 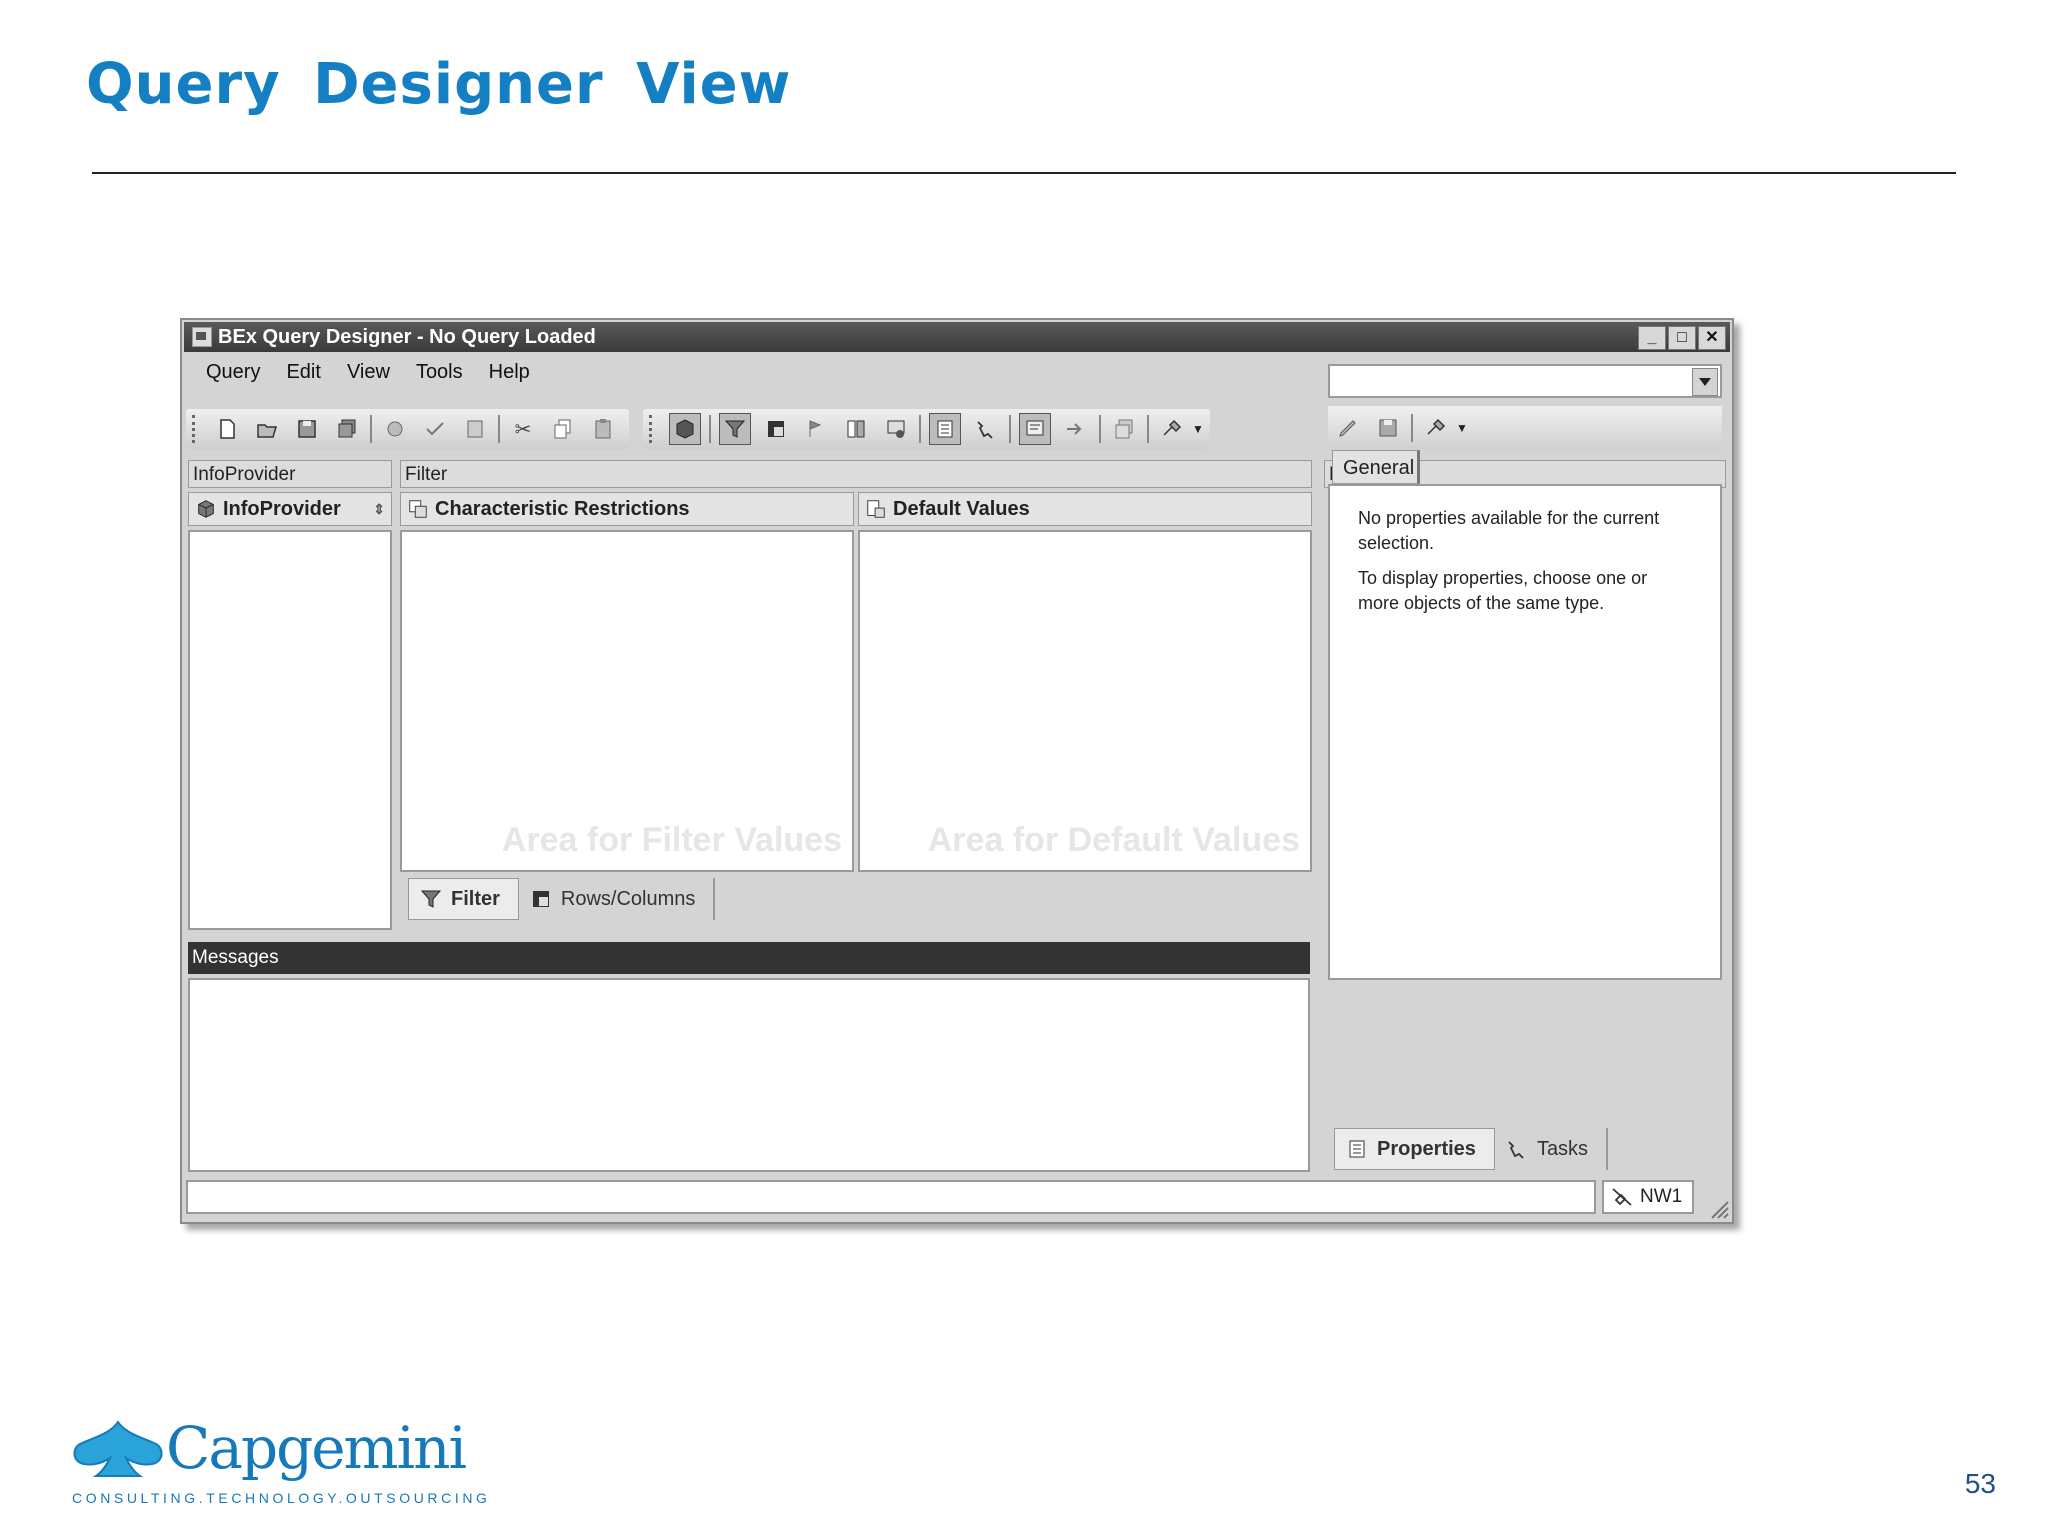 I want to click on tab-rows-columns-label: Rows/Columns, so click(x=628, y=898).